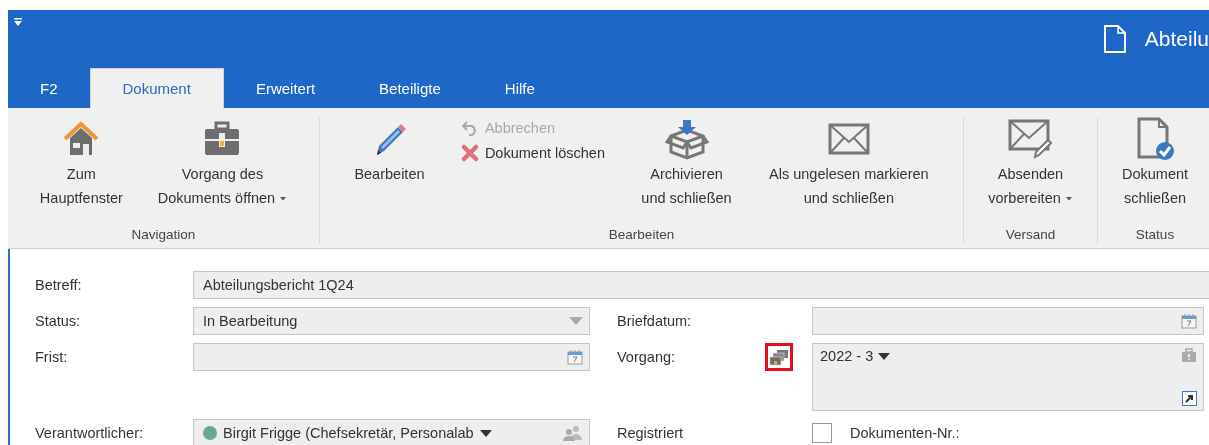 This screenshot has height=445, width=1209. Describe the element at coordinates (849, 163) in the screenshot. I see `ribbon-button: Als ungelesen markieren und schließen` at that location.